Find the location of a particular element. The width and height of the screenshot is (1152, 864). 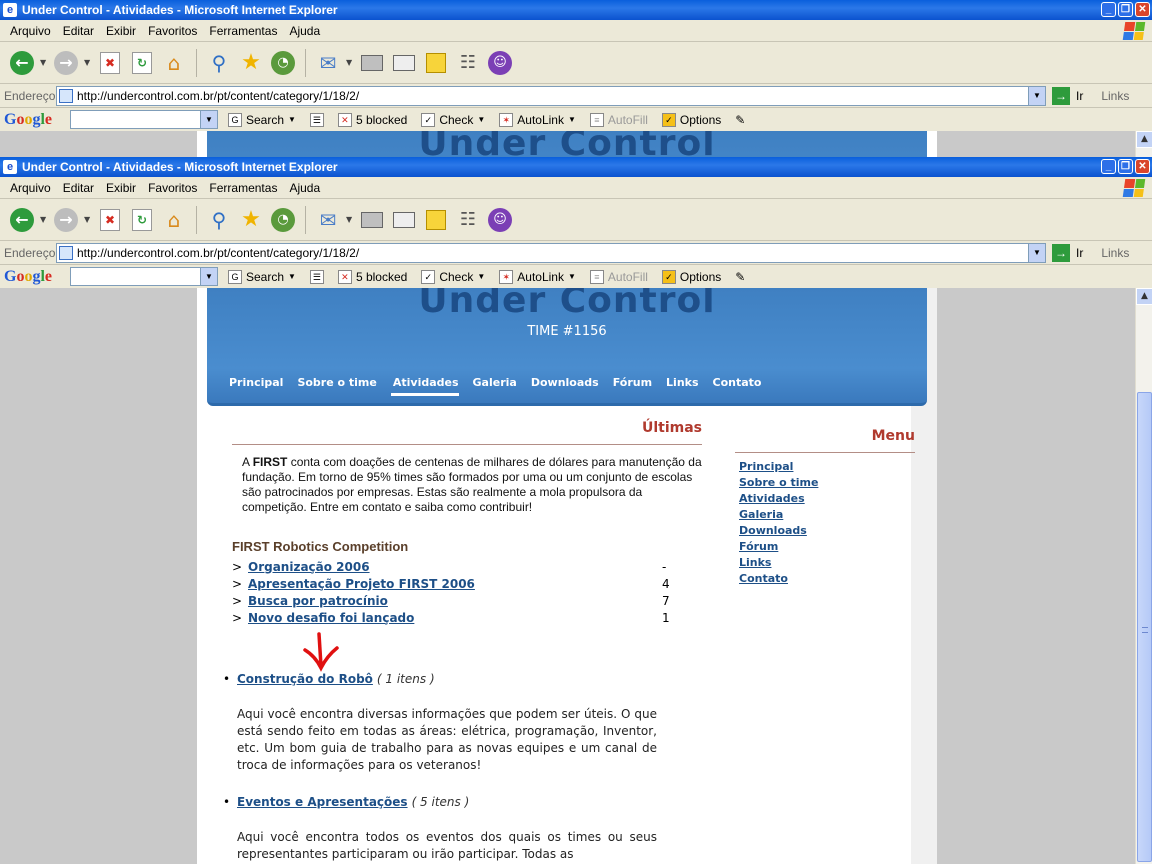

google-logo: Google is located at coordinates (34, 120).